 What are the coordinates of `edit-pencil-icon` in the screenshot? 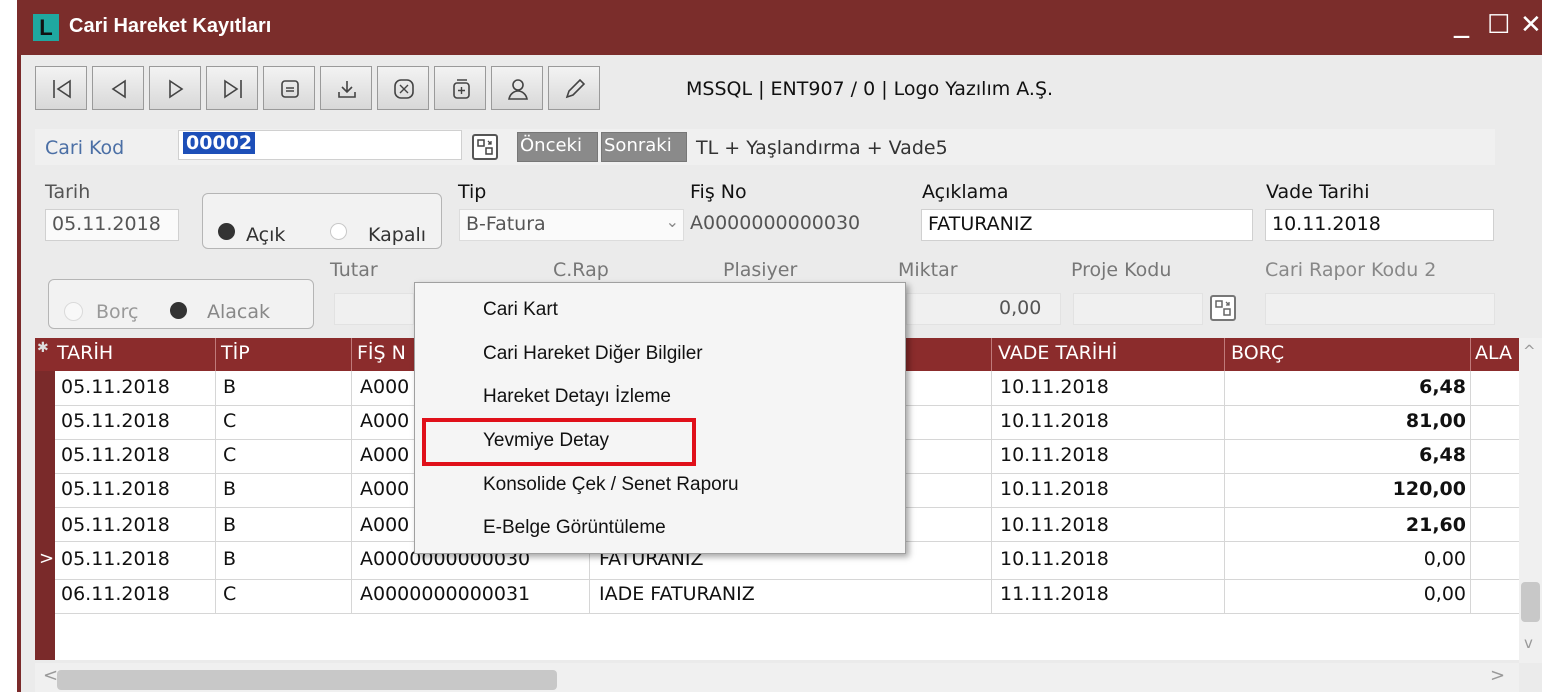 It's located at (575, 88).